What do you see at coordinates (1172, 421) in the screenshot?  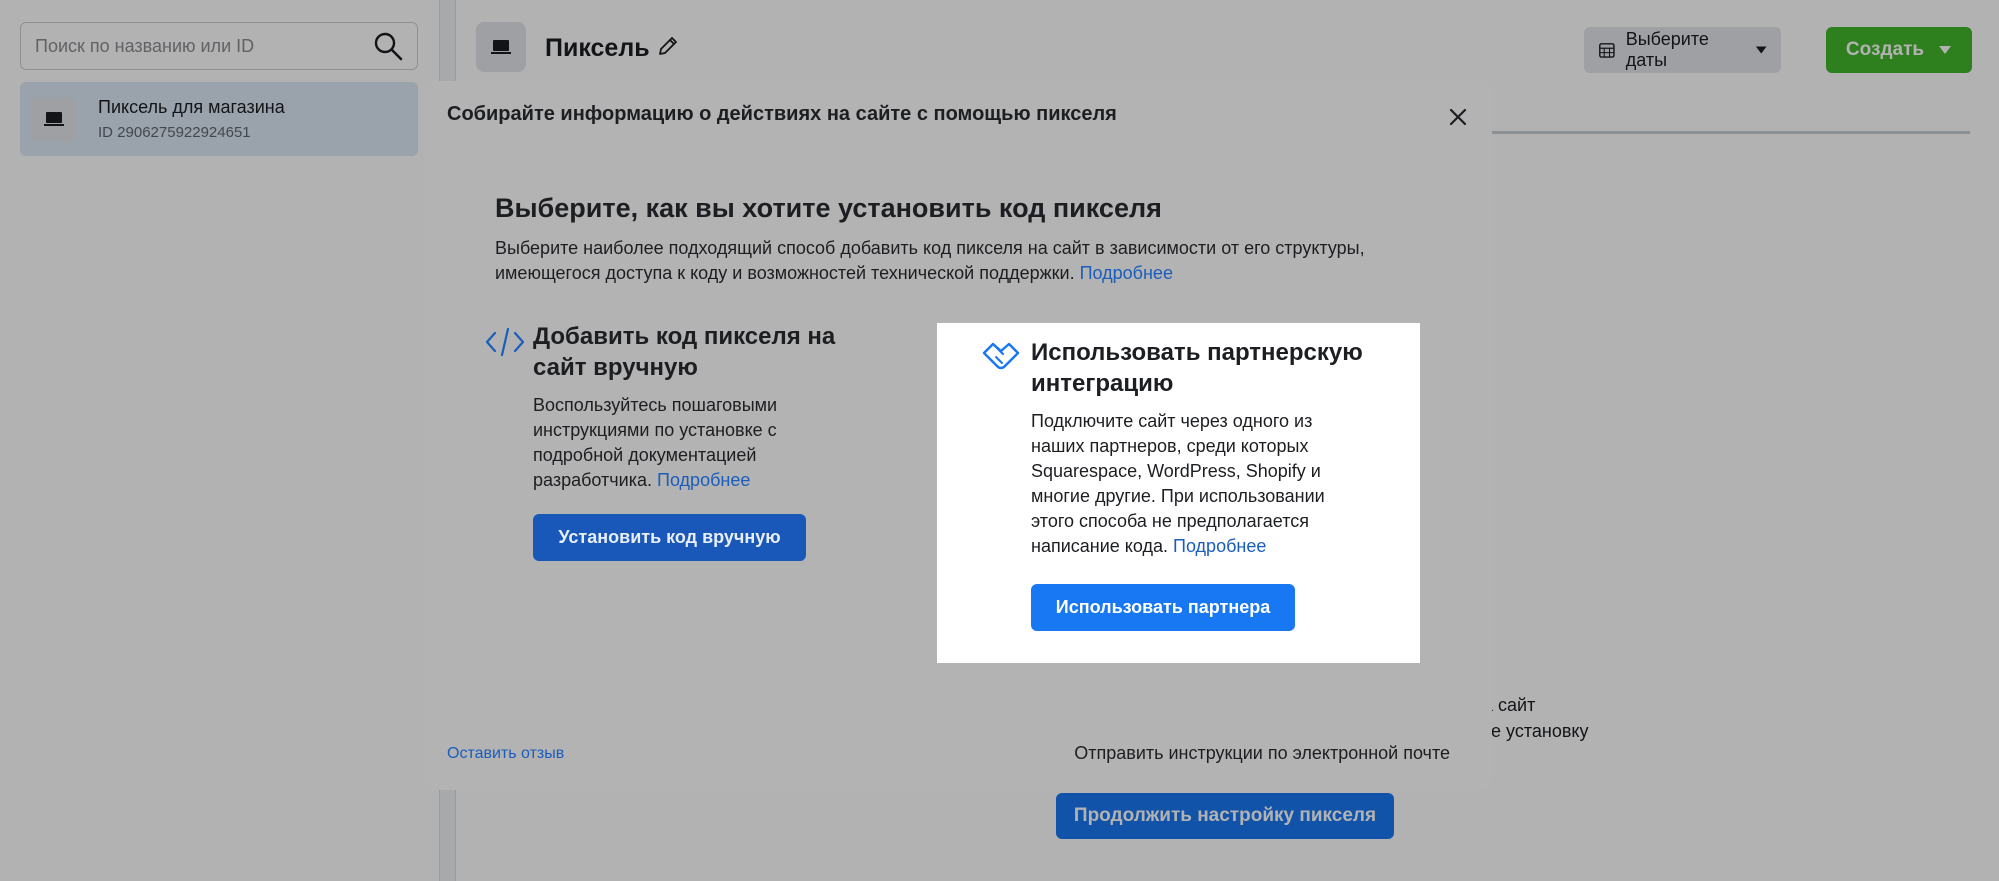 I see `option-desc-line: Подключите сайт через одного из` at bounding box center [1172, 421].